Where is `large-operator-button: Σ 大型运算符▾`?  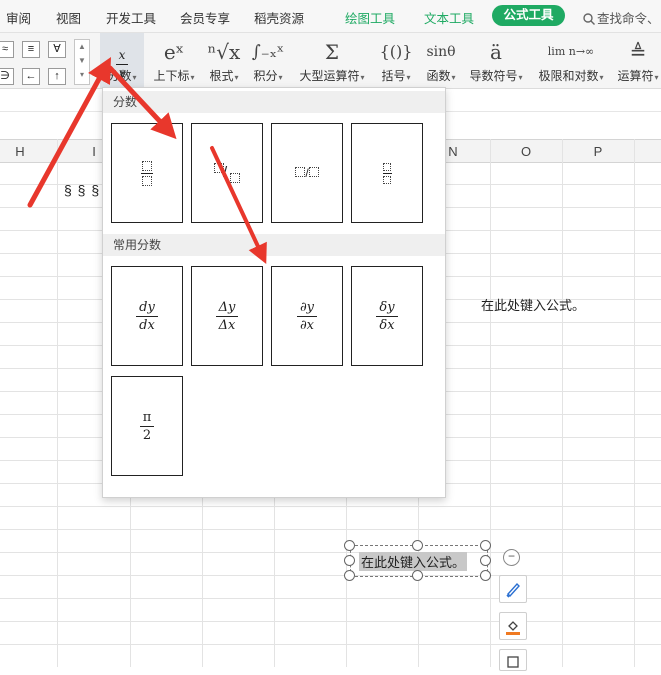 large-operator-button: Σ 大型运算符▾ is located at coordinates (332, 60).